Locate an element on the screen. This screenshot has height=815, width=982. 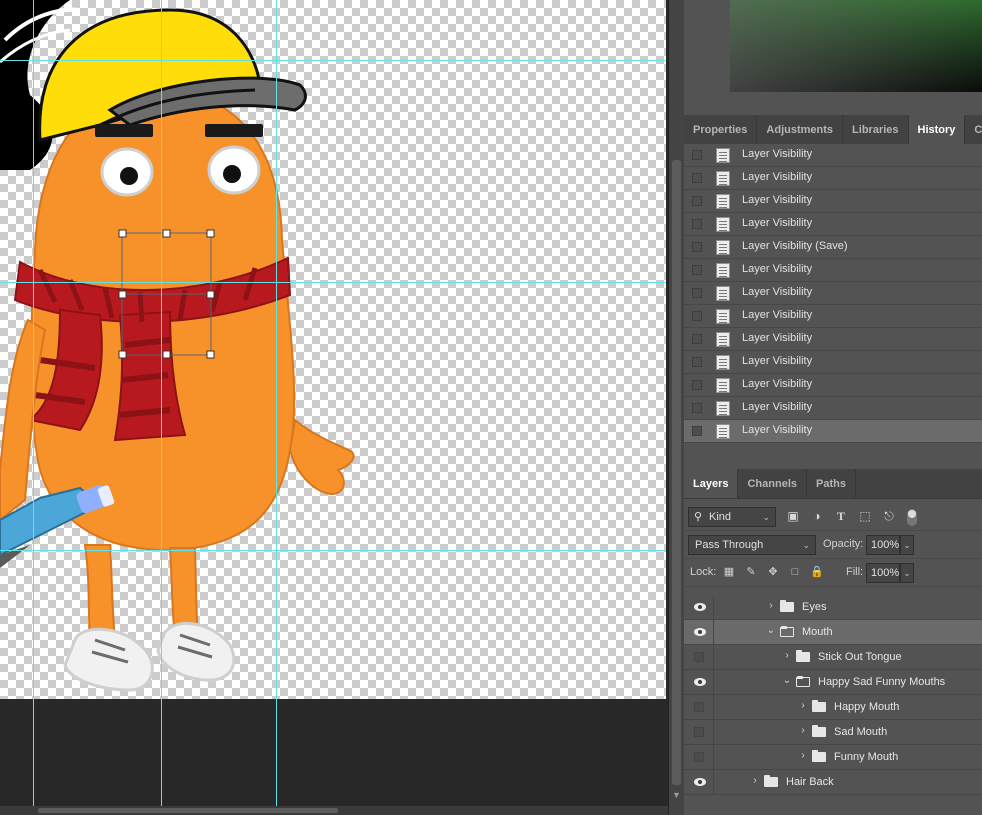
vertical-scrollbar: ▼ is located at coordinates (676, 407).